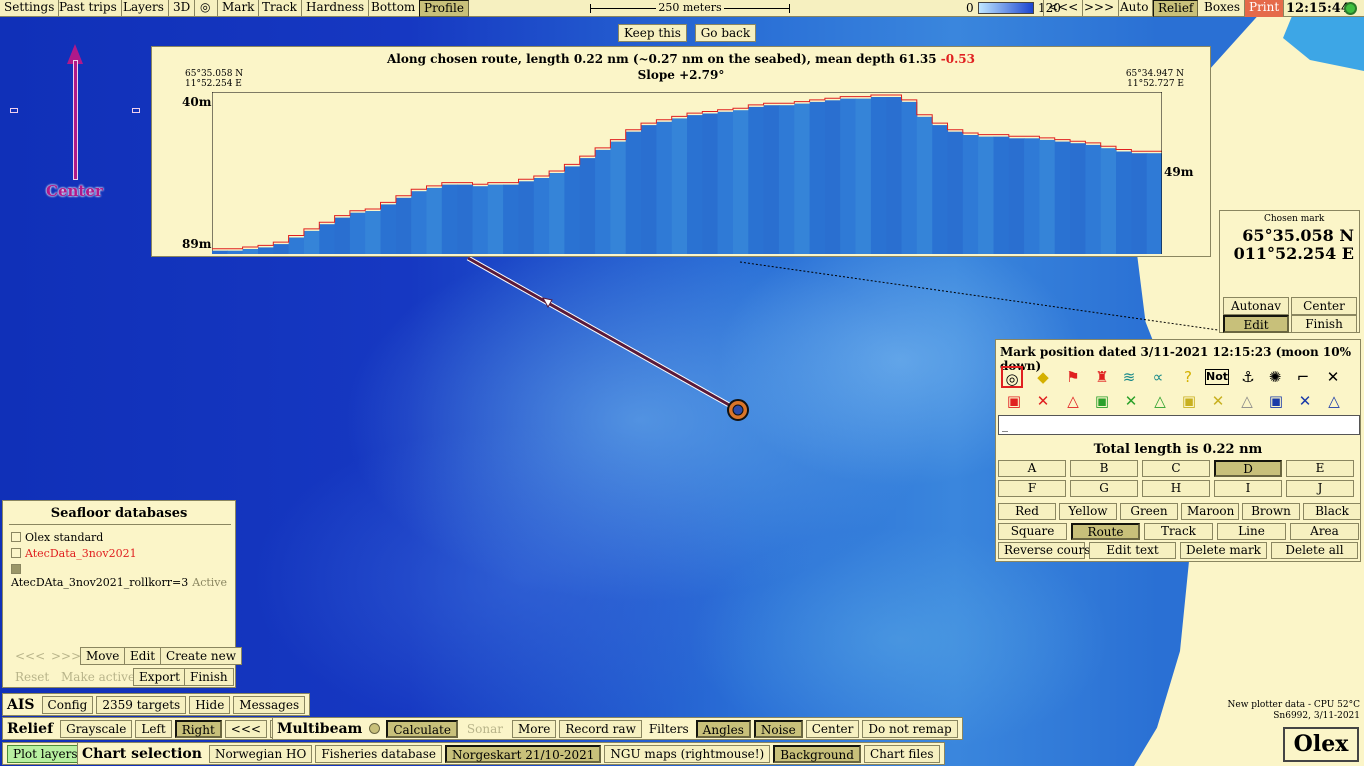 This screenshot has height=766, width=1364. Describe the element at coordinates (1104, 488) in the screenshot. I see `letter-button-g: G` at that location.